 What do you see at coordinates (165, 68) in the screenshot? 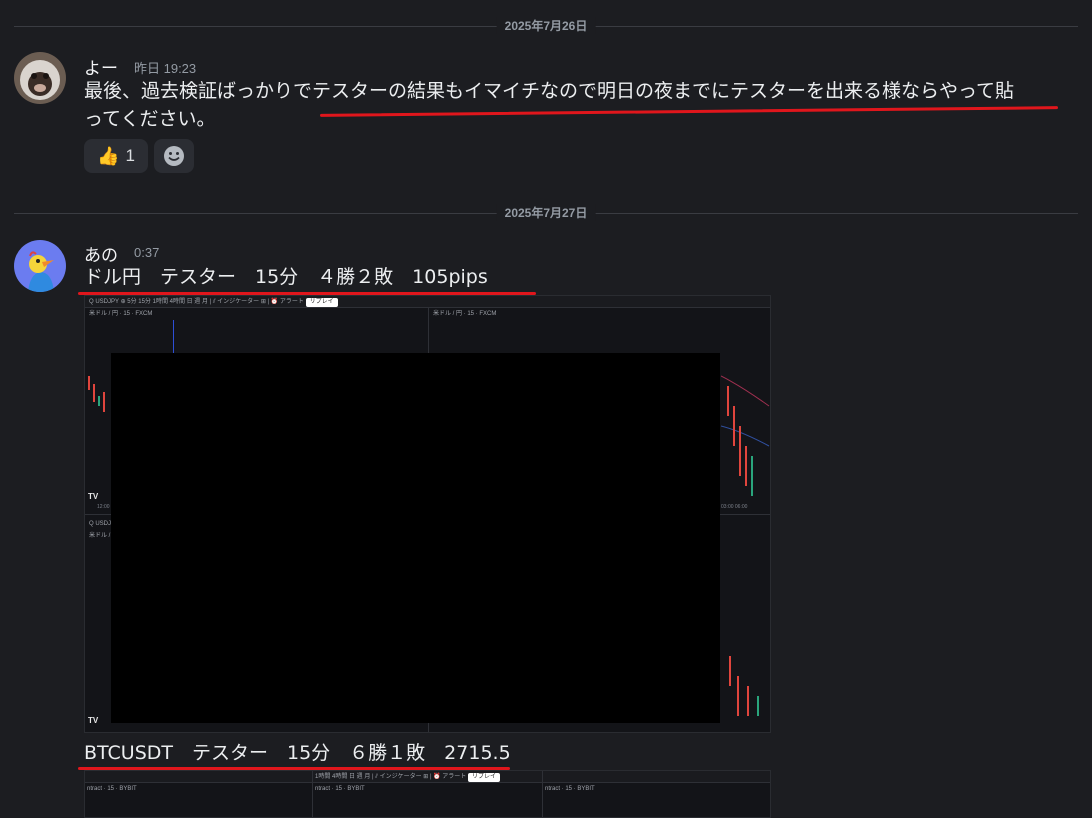
I see `timestamp: 昨日 19:23` at bounding box center [165, 68].